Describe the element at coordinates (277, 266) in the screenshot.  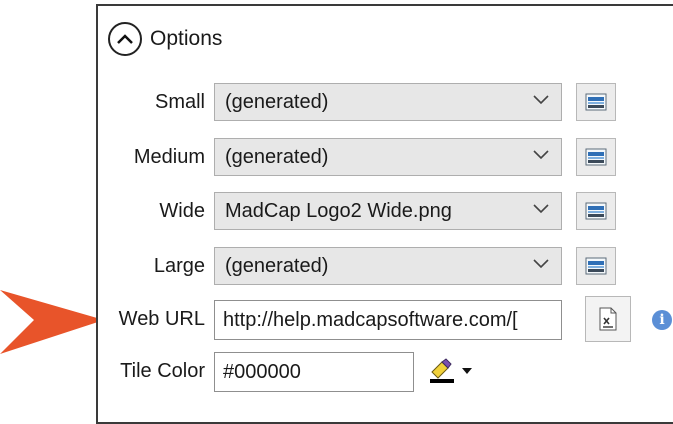
I see `large-image-value: (generated)` at that location.